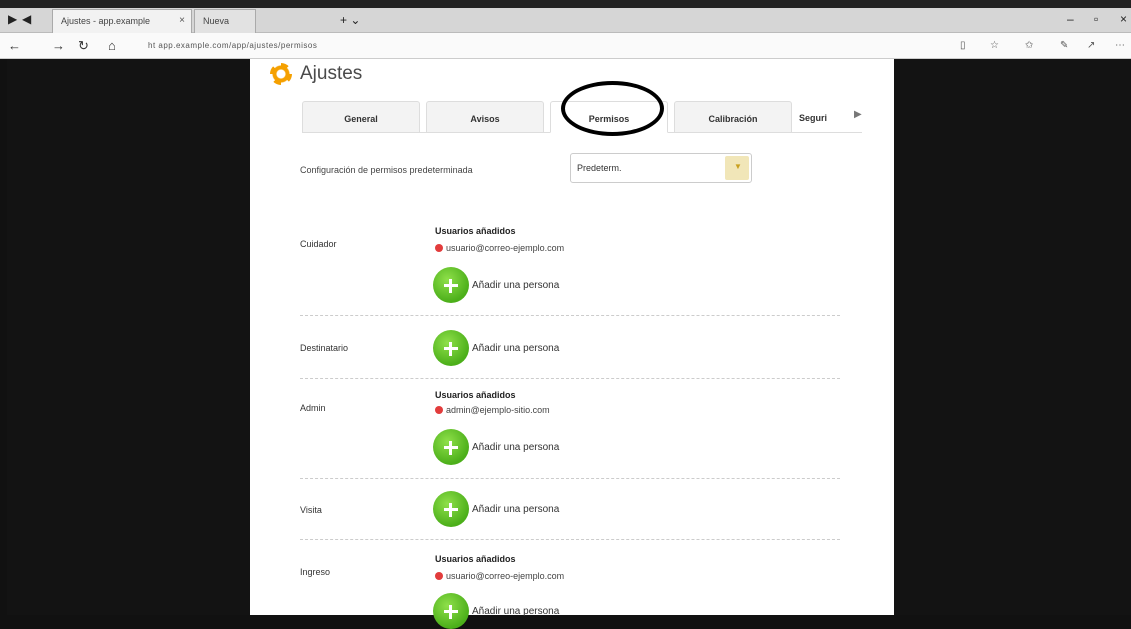 Image resolution: width=1131 pixels, height=629 pixels. Describe the element at coordinates (570, 352) in the screenshot. I see `permission-section-destinatario: Destinatario Añadir una persona` at that location.